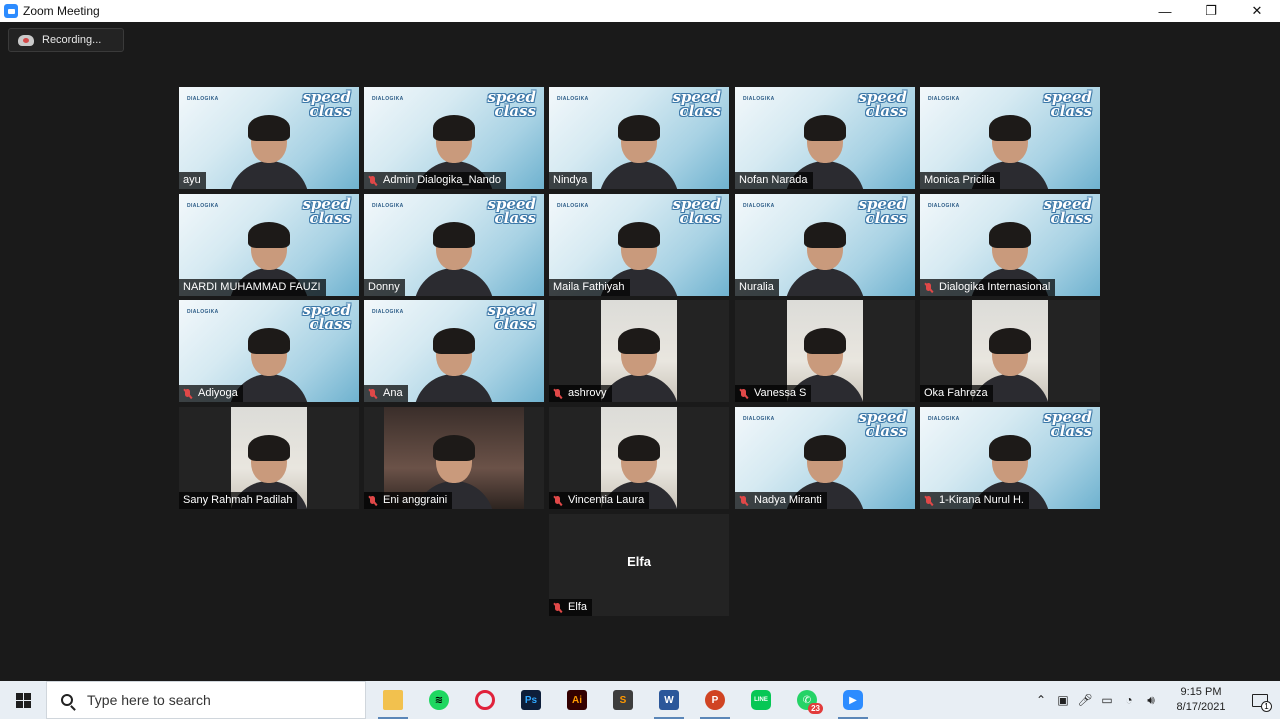 The width and height of the screenshot is (1280, 719). What do you see at coordinates (639, 138) in the screenshot?
I see `participant-tile-nindya: DIALOGIKA speed class Nindya` at bounding box center [639, 138].